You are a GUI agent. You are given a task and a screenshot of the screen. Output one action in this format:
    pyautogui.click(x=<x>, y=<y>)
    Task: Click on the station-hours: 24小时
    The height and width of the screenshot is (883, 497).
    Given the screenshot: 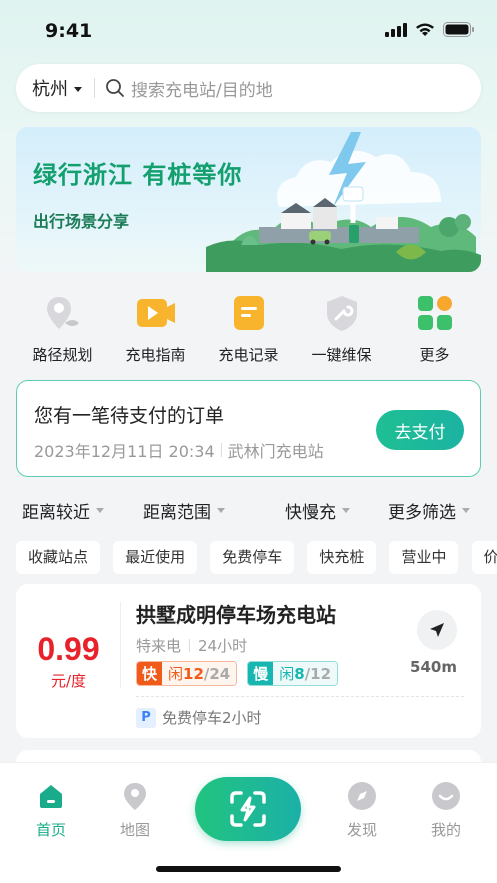 What is the action you would take?
    pyautogui.click(x=223, y=646)
    